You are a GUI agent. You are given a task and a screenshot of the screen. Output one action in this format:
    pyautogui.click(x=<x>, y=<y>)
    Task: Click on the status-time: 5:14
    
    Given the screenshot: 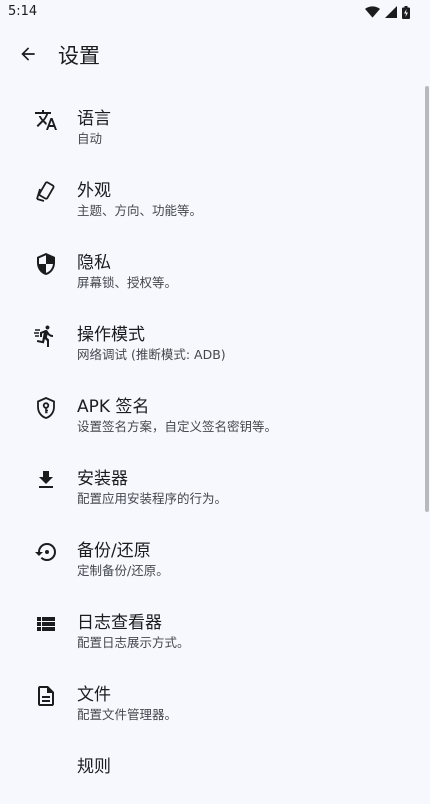 What is the action you would take?
    pyautogui.click(x=23, y=11)
    